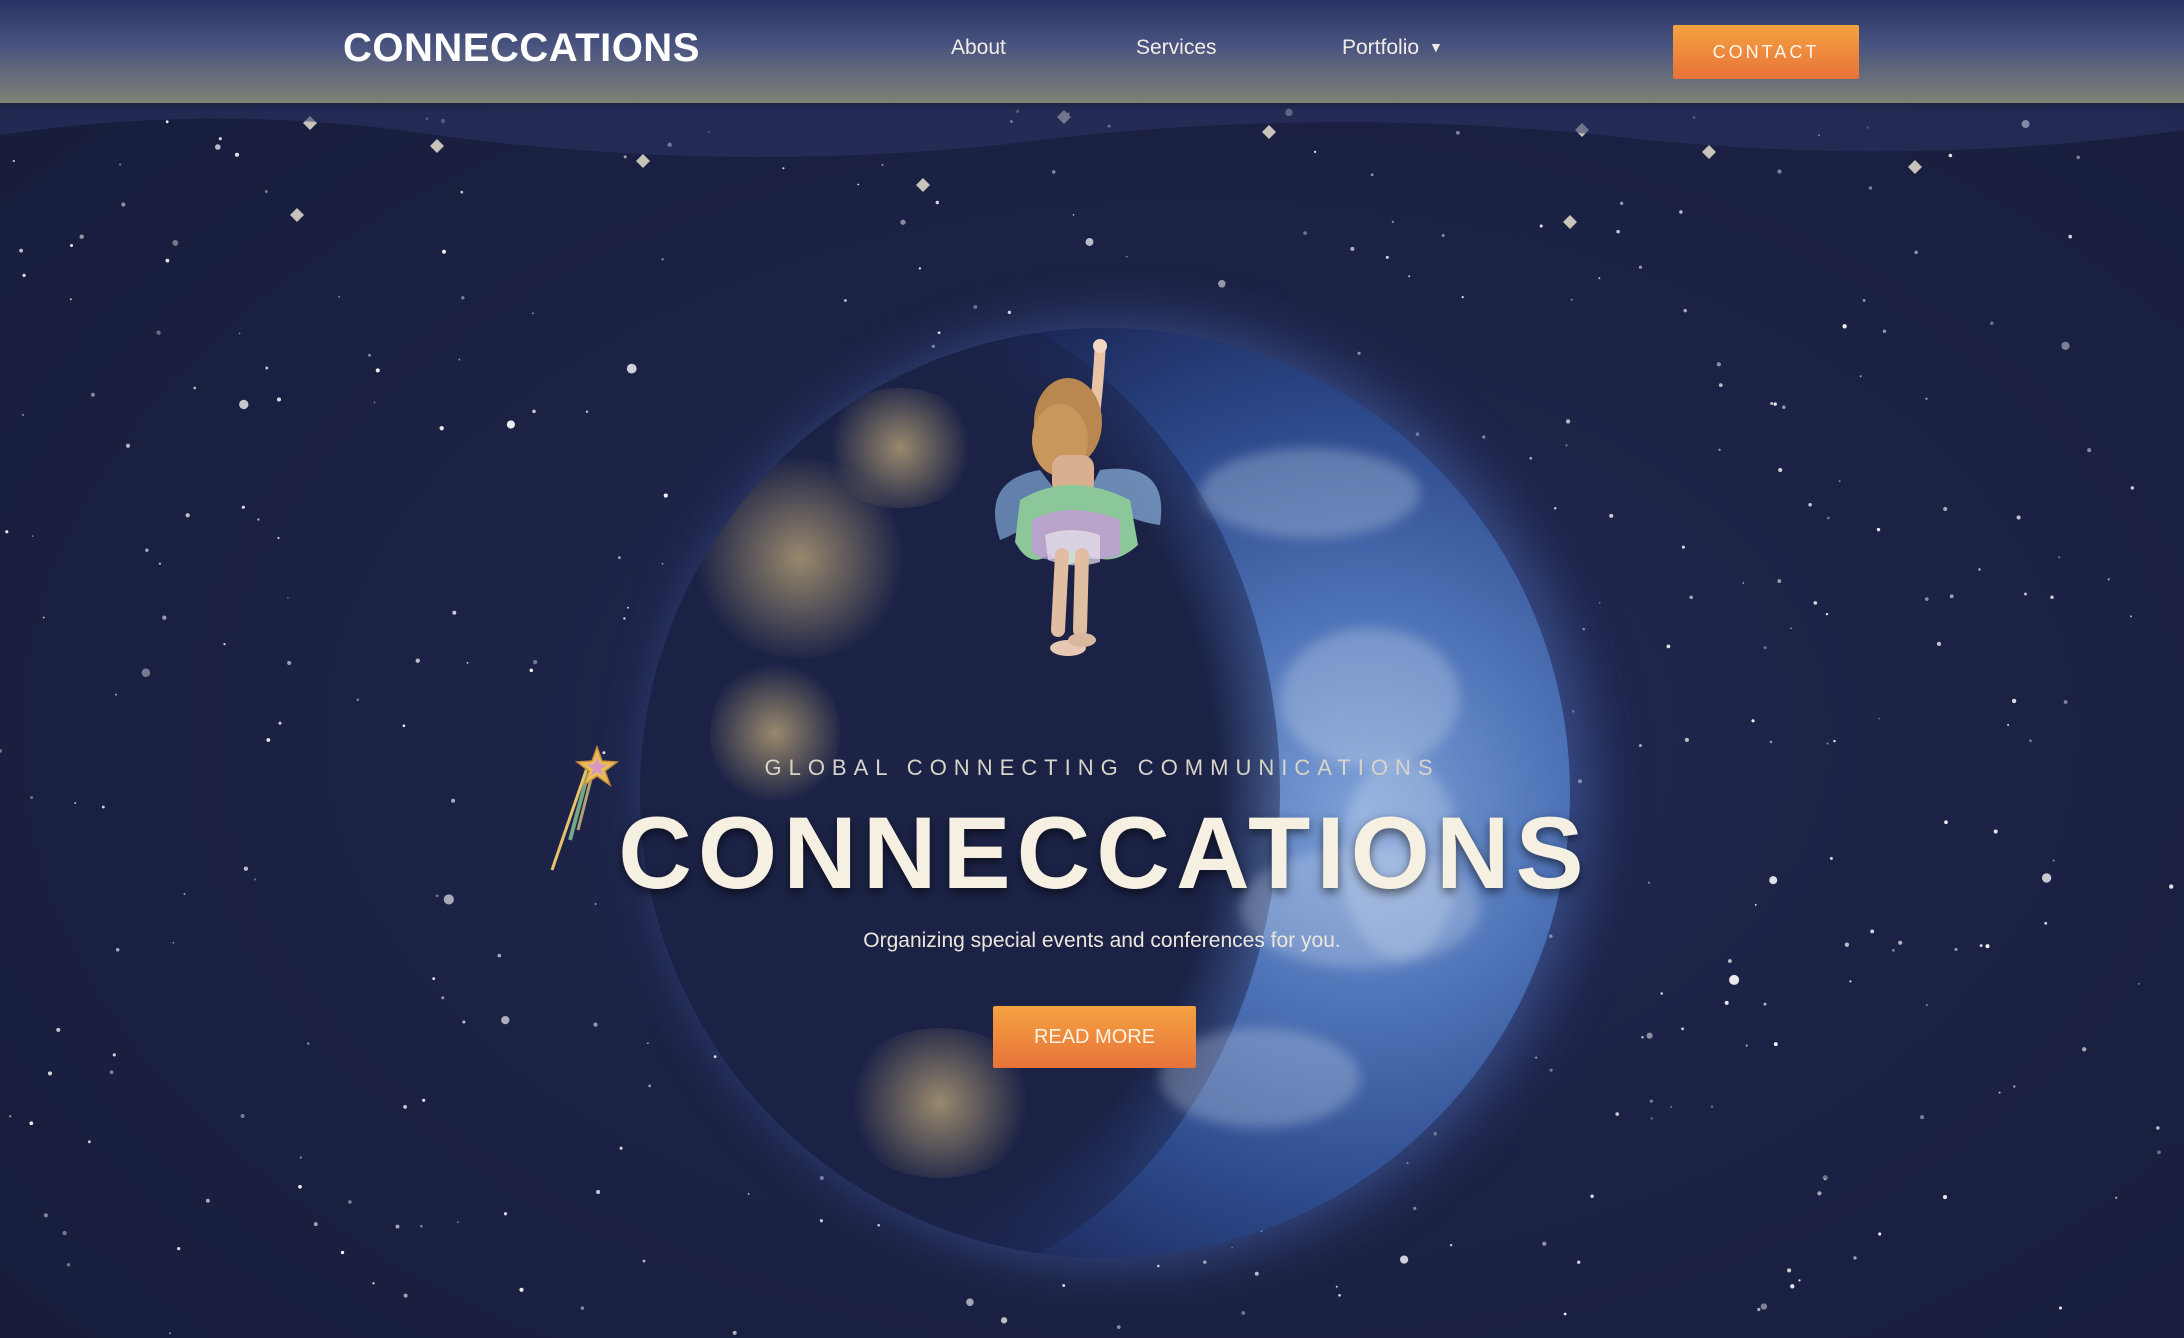 The width and height of the screenshot is (2184, 1338). Describe the element at coordinates (1370, 698) in the screenshot. I see `cloud` at that location.